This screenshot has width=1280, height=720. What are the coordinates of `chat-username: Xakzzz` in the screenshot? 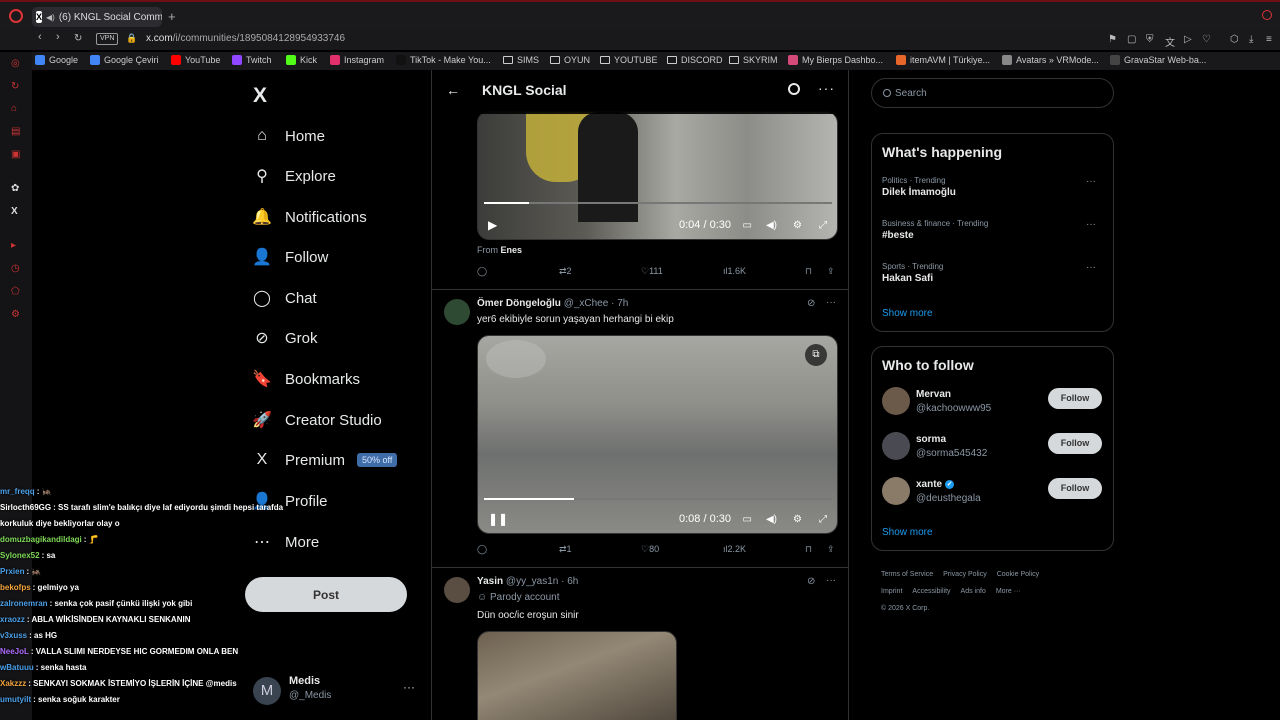 It's located at (13, 683).